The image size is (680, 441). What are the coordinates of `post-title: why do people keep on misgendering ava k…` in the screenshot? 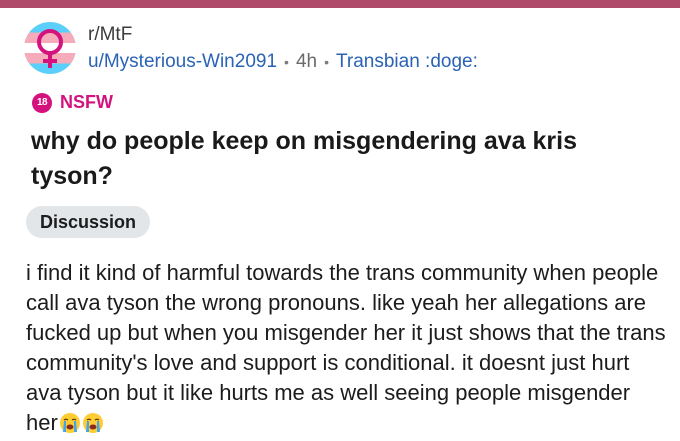 It's located at (321, 159).